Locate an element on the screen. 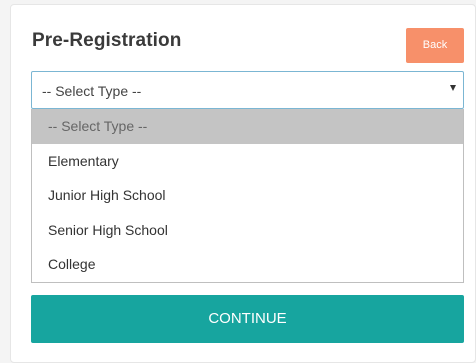 This screenshot has width=476, height=363. option-elementary: Elementary is located at coordinates (247, 161).